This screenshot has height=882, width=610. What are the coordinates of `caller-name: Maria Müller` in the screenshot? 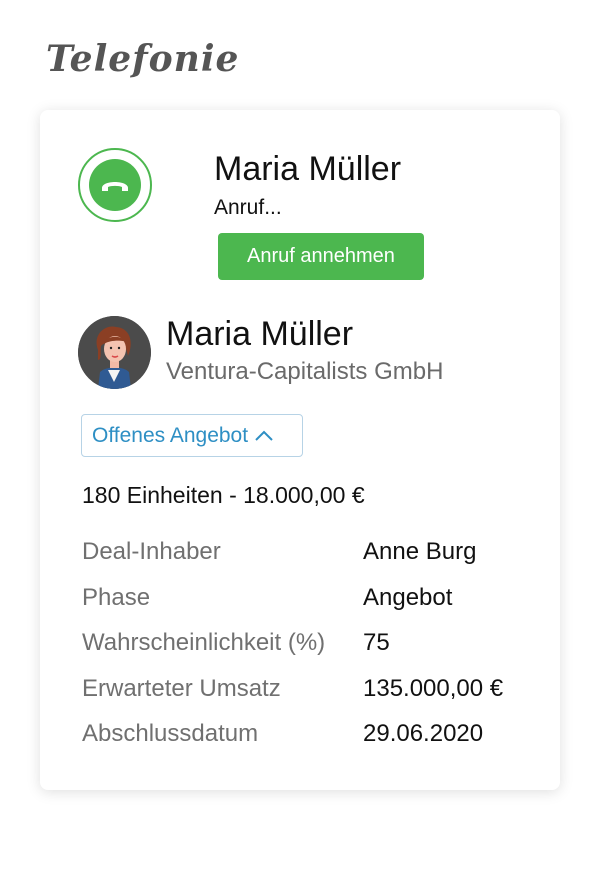 It's located at (308, 169).